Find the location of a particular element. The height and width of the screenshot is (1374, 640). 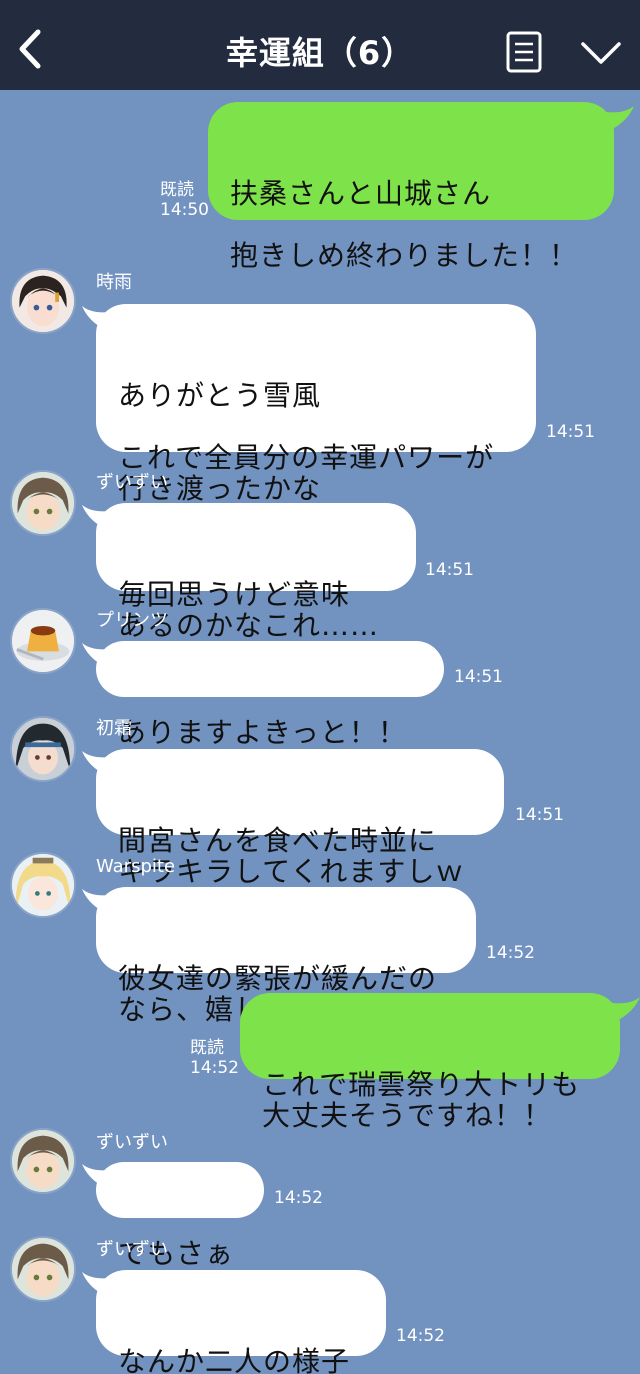

list-icon is located at coordinates (524, 52).